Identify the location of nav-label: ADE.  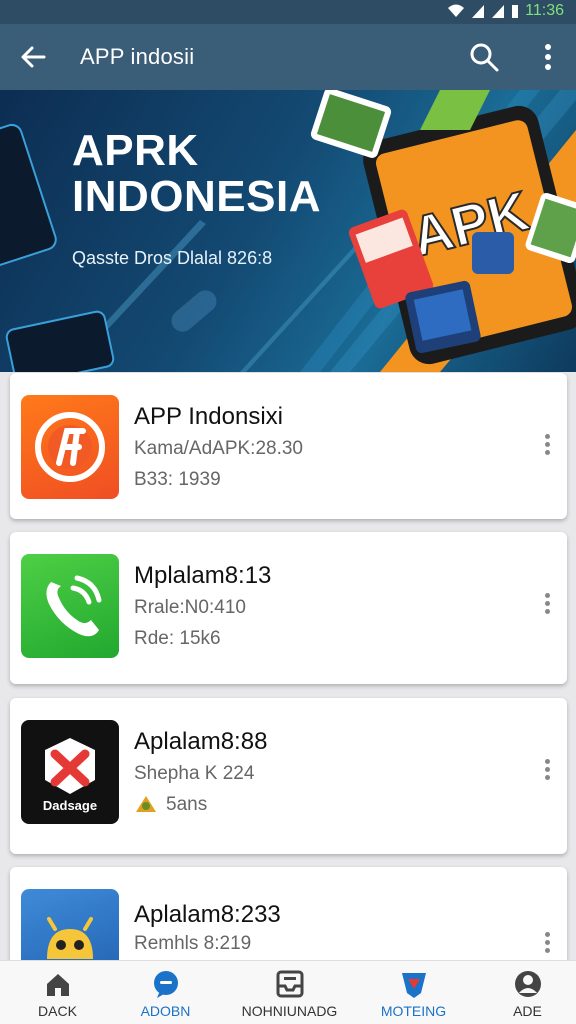
(527, 1011).